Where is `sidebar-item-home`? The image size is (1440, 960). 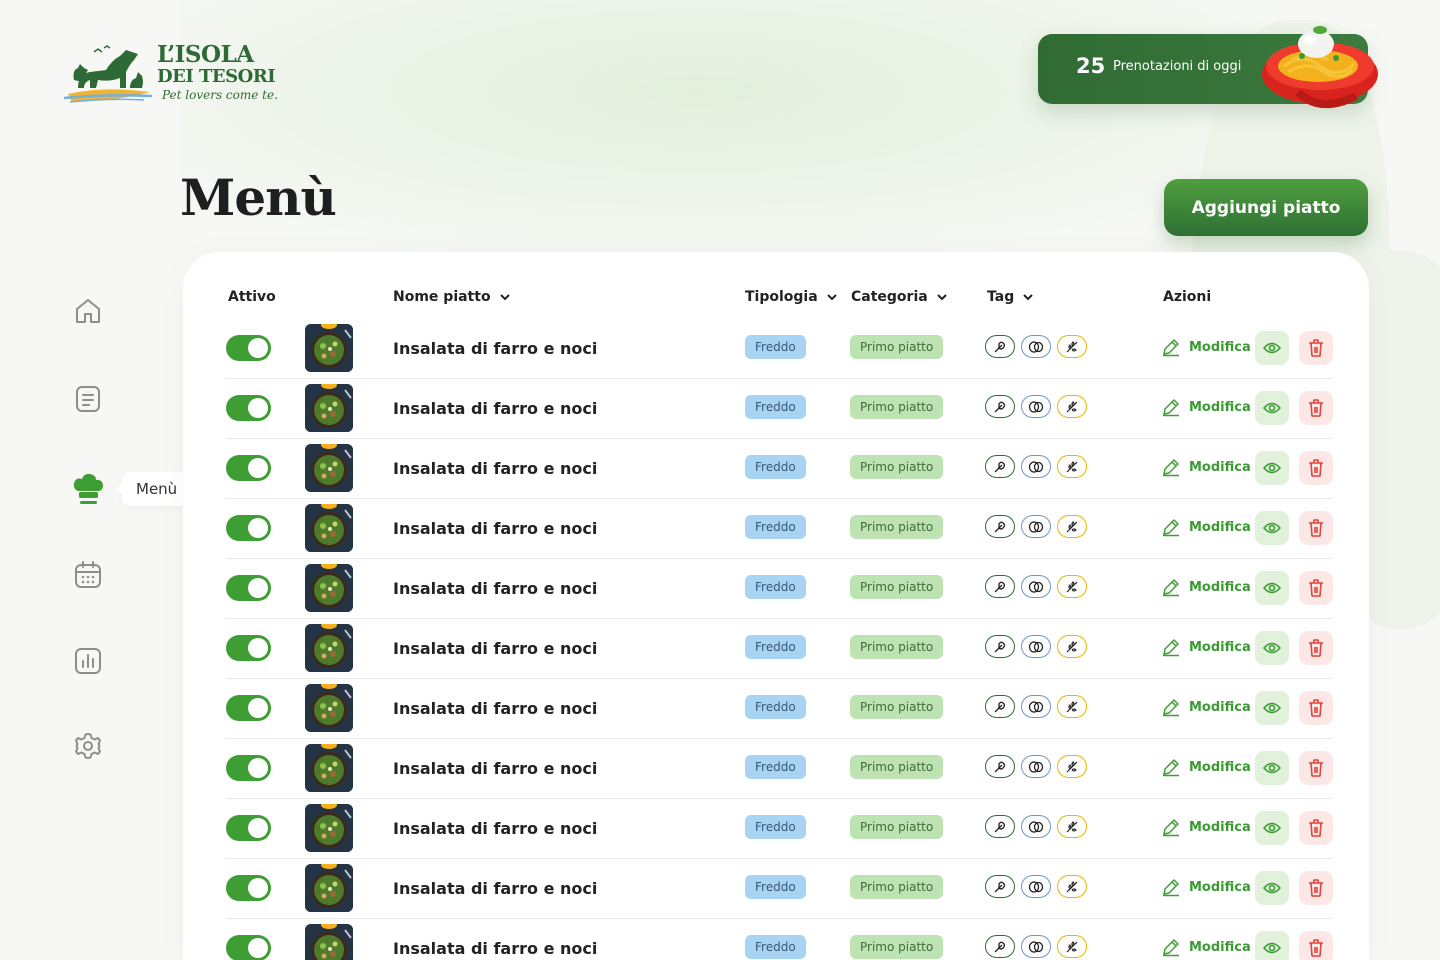
sidebar-item-home is located at coordinates (88, 311).